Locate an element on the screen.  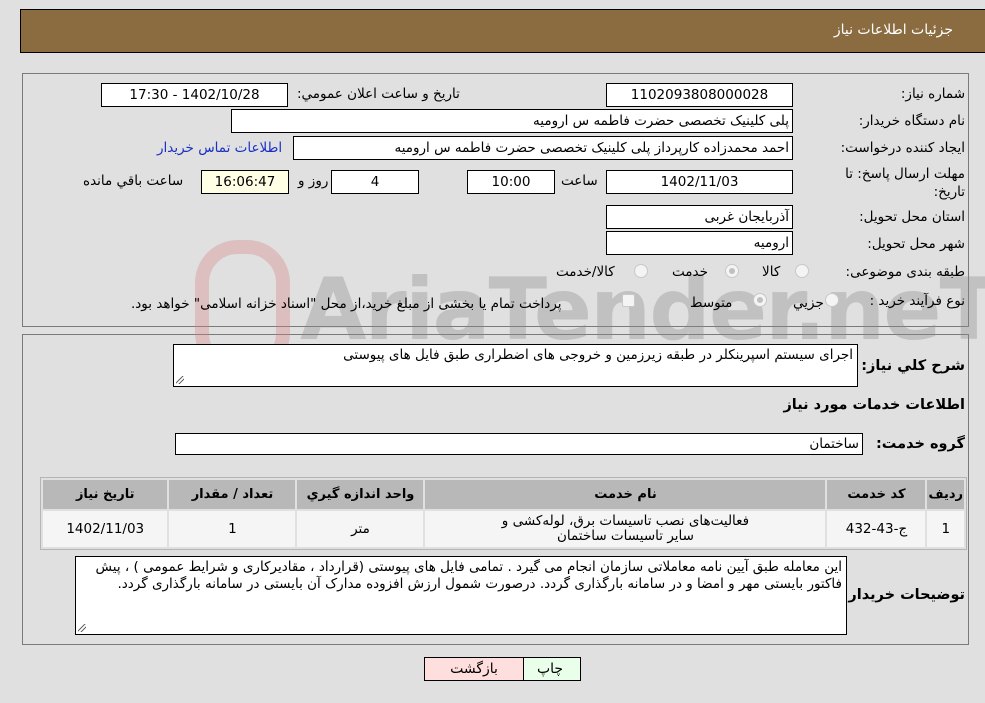
remaining-time-field: 16:06:47 is located at coordinates (245, 182).